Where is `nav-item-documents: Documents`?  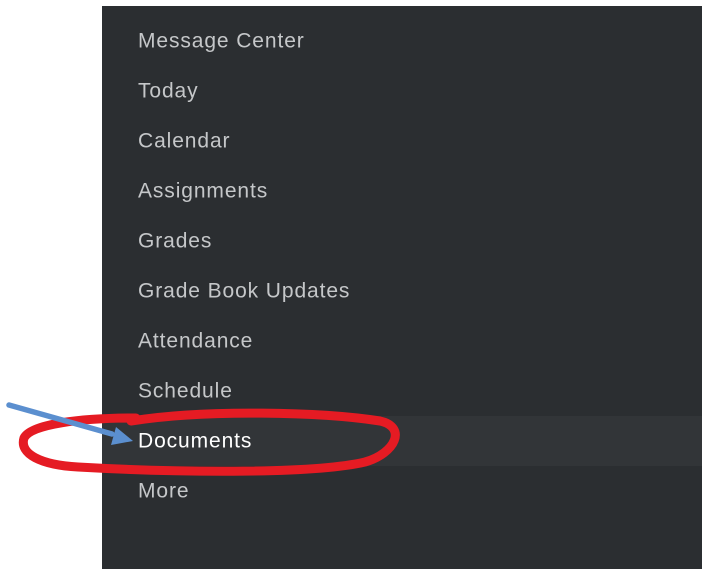 nav-item-documents: Documents is located at coordinates (402, 441).